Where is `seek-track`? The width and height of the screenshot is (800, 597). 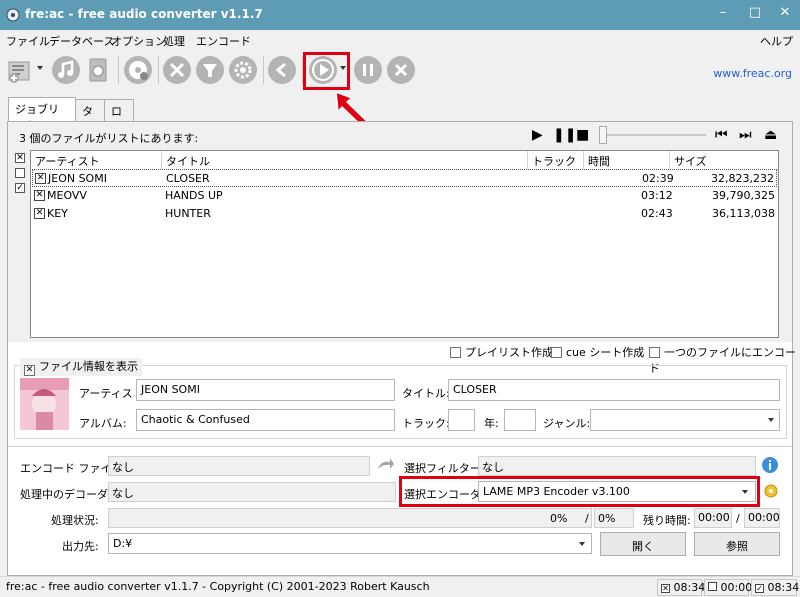 seek-track is located at coordinates (655, 135).